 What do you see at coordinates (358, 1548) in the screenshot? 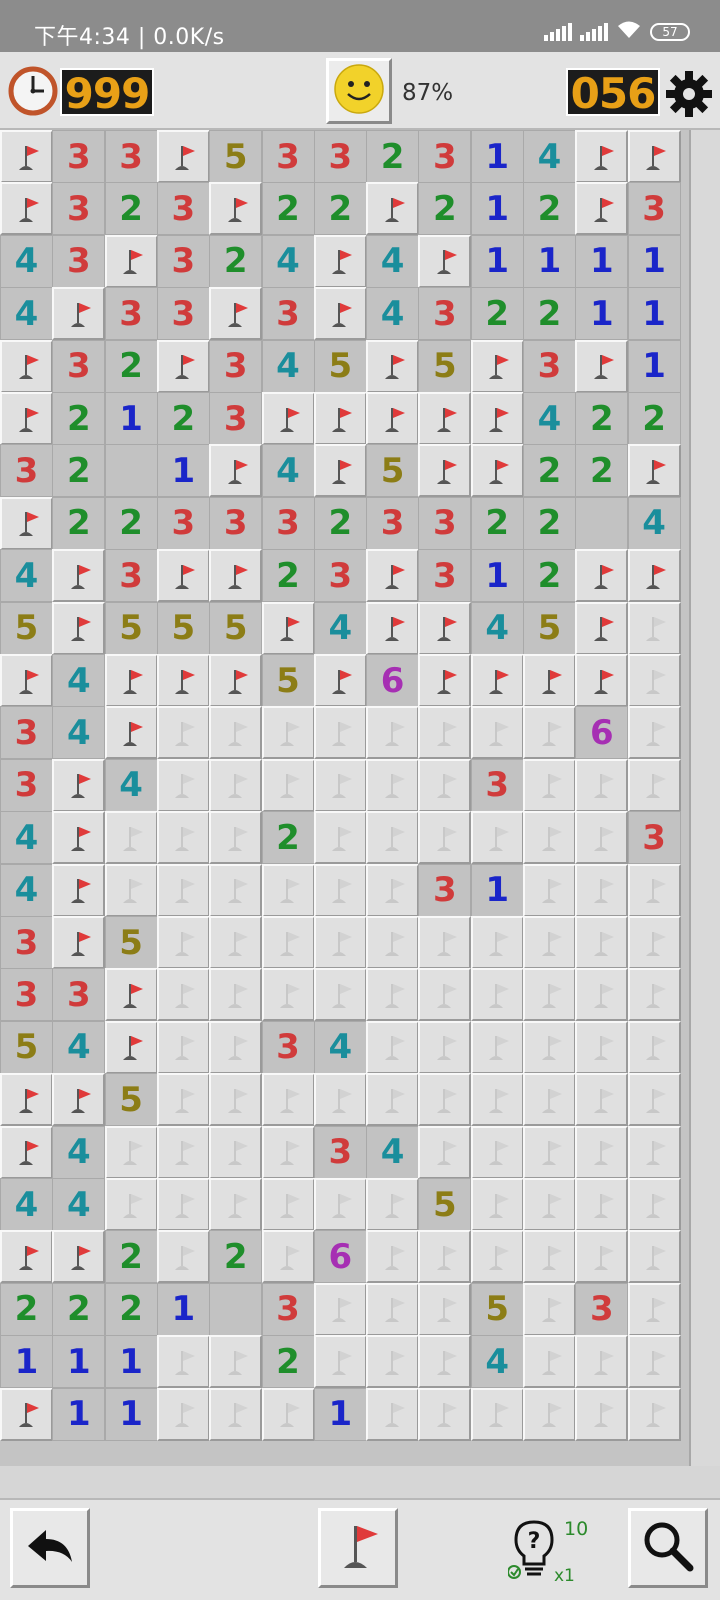
I see `flag-mode-button` at bounding box center [358, 1548].